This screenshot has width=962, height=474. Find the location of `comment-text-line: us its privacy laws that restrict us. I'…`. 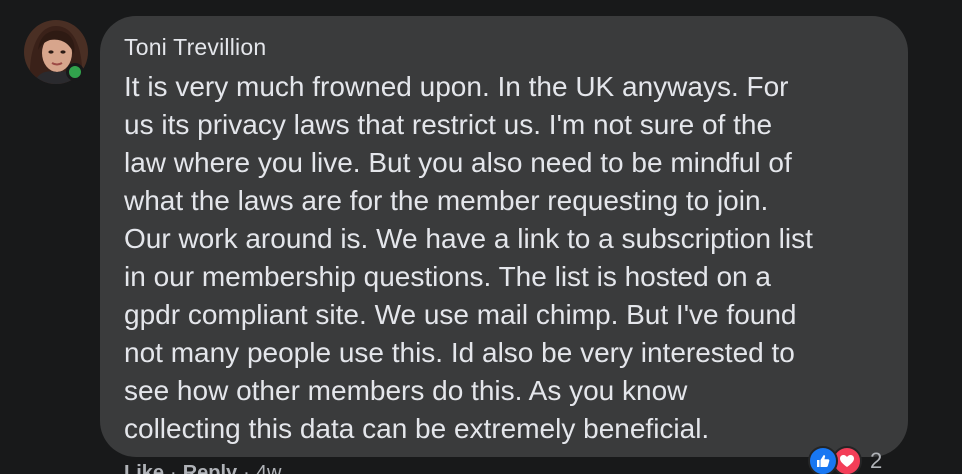

comment-text-line: us its privacy laws that restrict us. I'… is located at coordinates (448, 124).